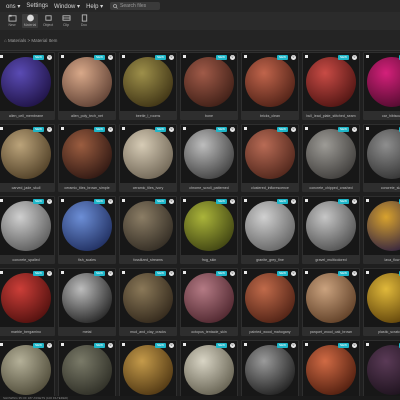 The width and height of the screenshot is (400, 400). Describe the element at coordinates (331, 230) in the screenshot. I see `material-tile: NEW © gravel_multicolored` at that location.